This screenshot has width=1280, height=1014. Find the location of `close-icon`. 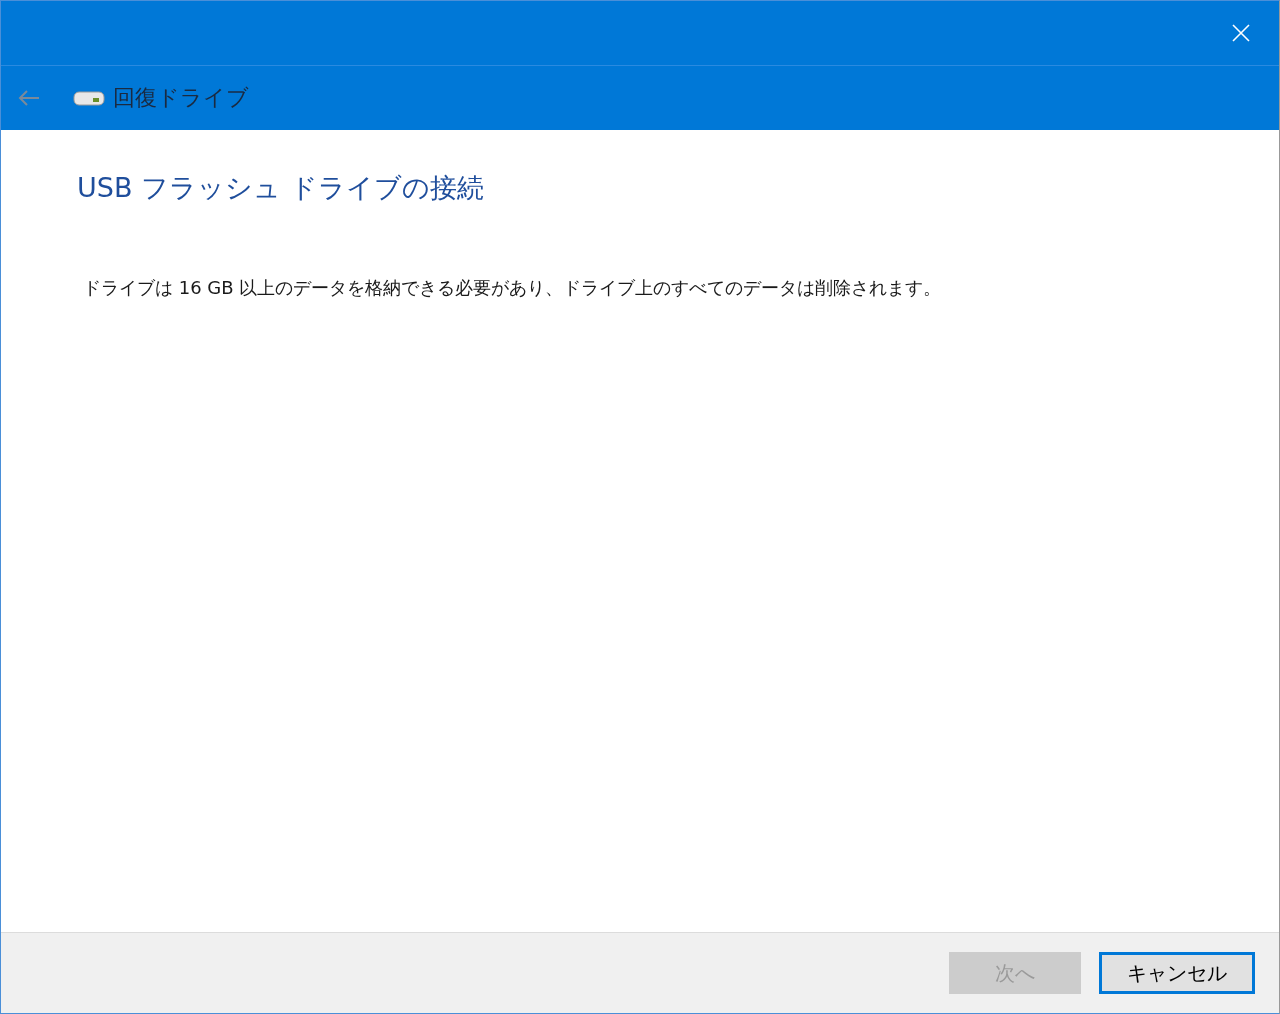

close-icon is located at coordinates (1241, 33).